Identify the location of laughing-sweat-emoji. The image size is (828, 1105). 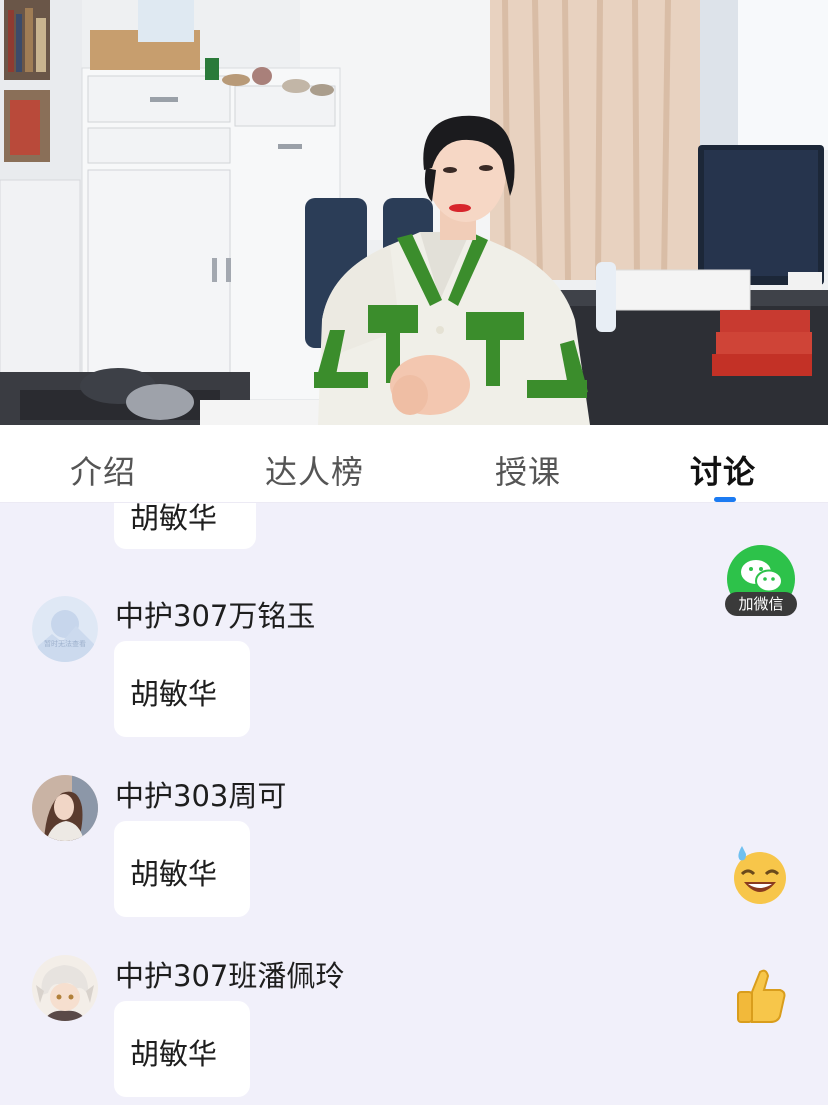
(760, 876).